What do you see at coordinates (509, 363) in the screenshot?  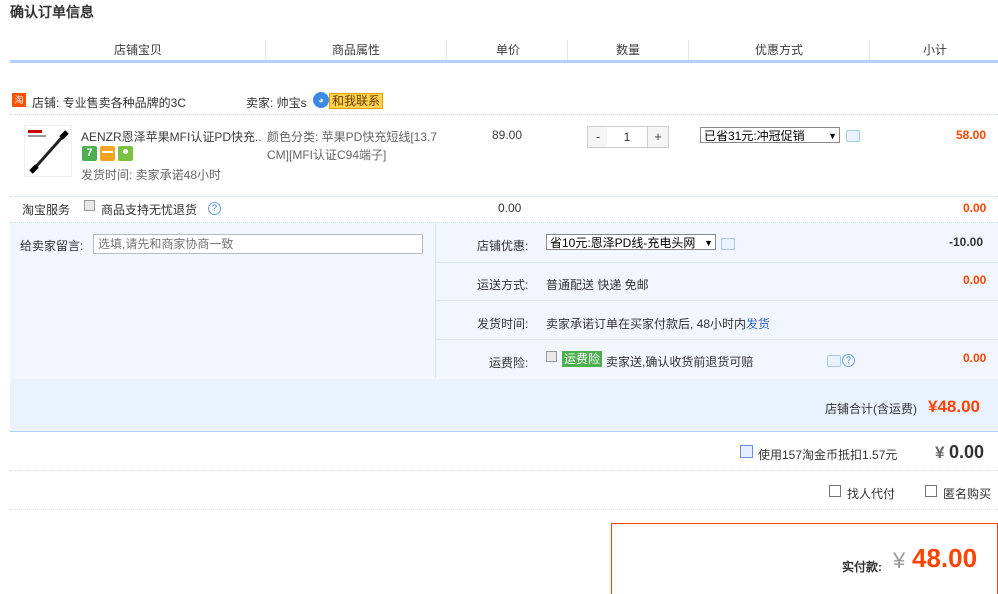 I see `insurance-label: 运费险:` at bounding box center [509, 363].